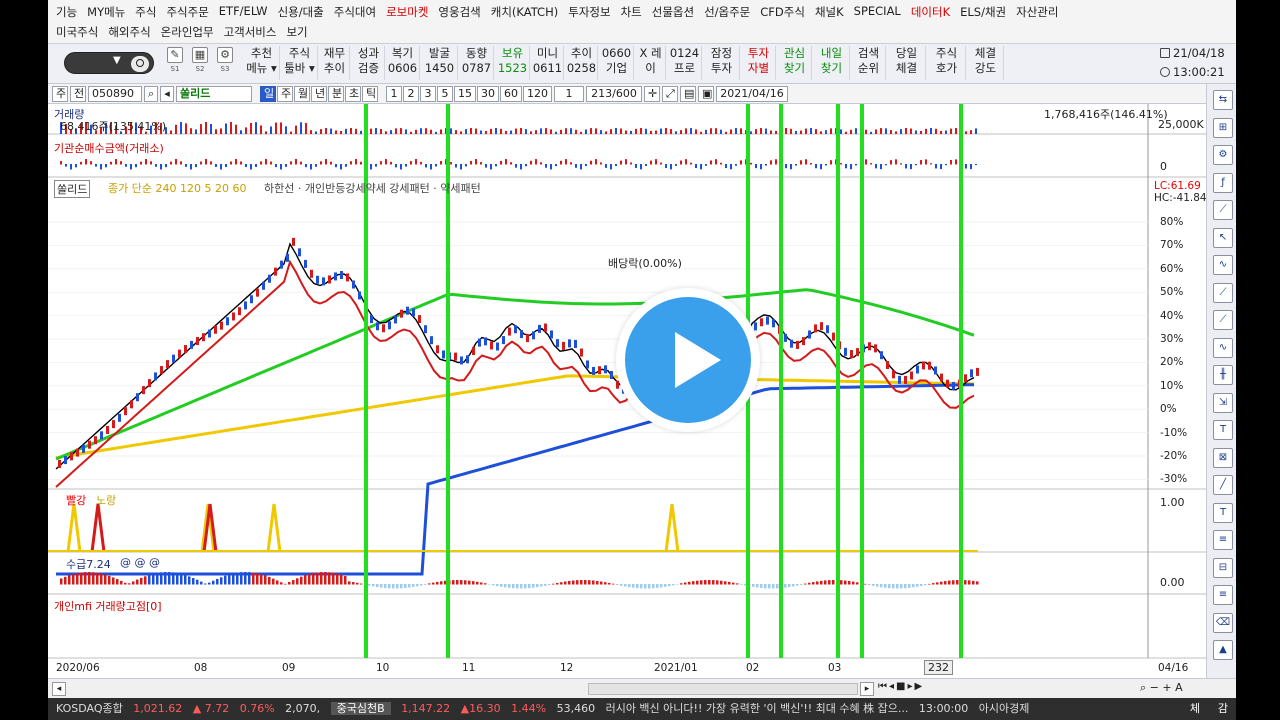  I want to click on code-search-box: ▼, so click(109, 63).